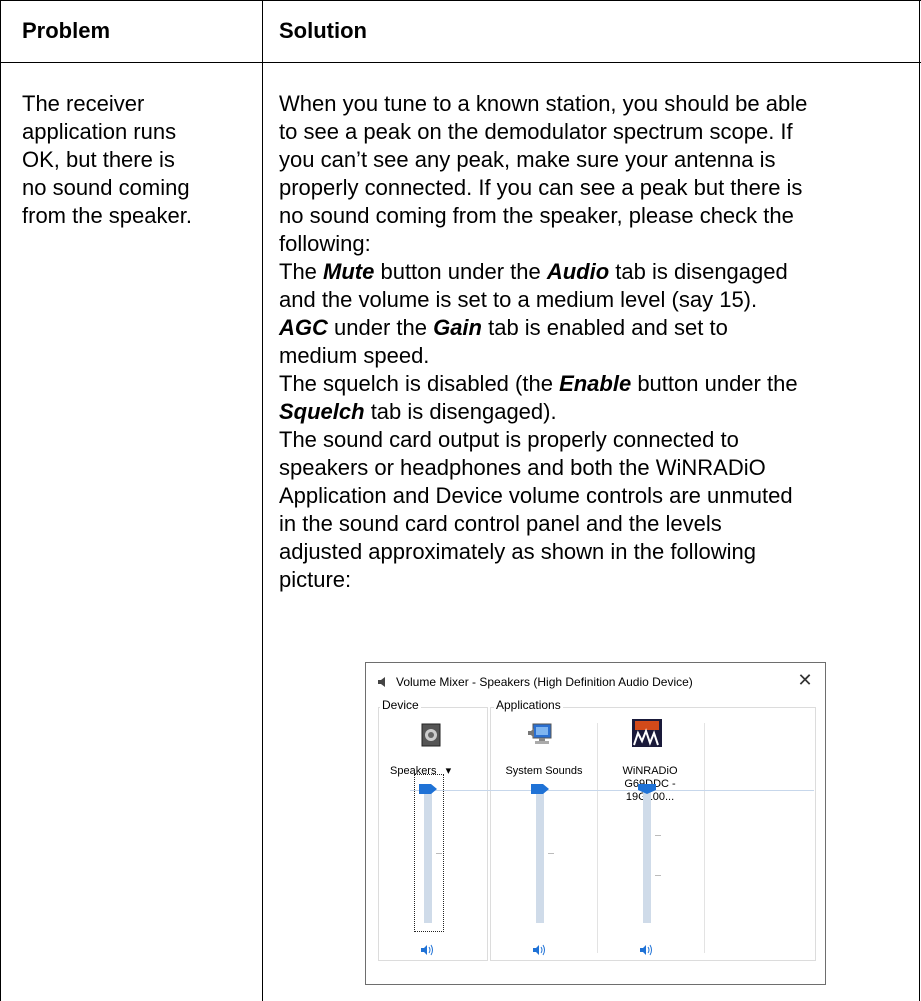 The height and width of the screenshot is (1001, 921). I want to click on mute-term: Mute, so click(349, 271).